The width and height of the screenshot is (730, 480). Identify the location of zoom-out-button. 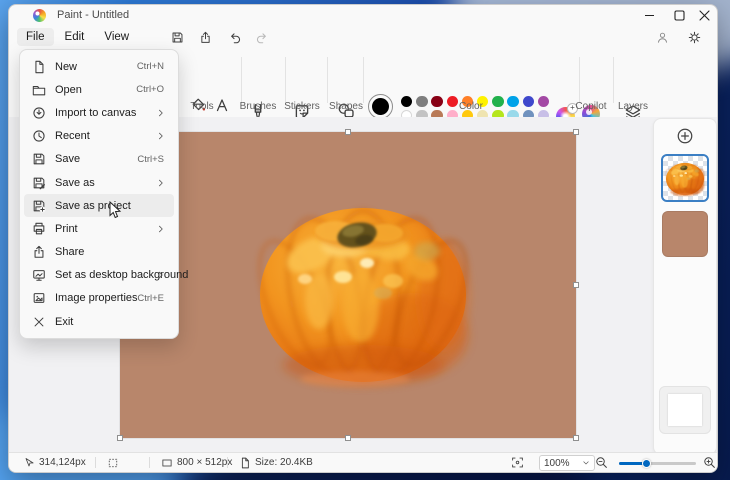
(601, 462).